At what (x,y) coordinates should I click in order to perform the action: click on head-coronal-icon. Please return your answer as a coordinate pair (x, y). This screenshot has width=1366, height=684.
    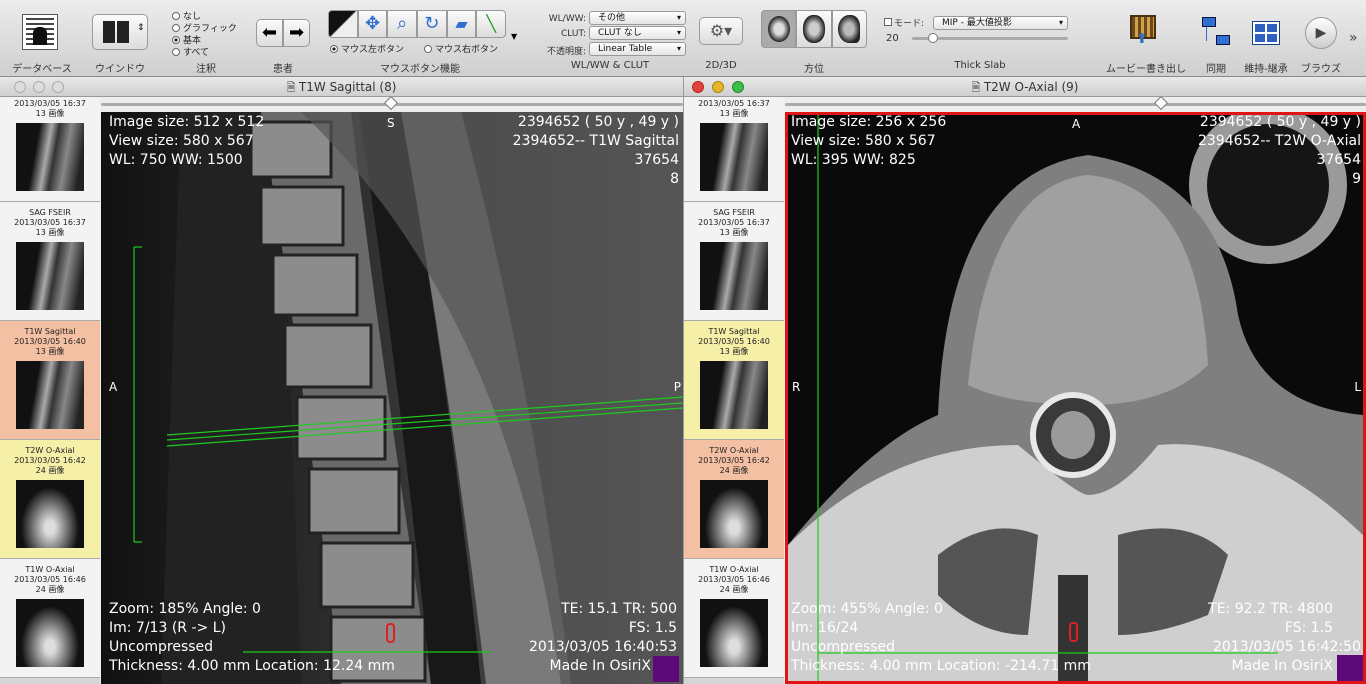
    Looking at the image, I should click on (813, 29).